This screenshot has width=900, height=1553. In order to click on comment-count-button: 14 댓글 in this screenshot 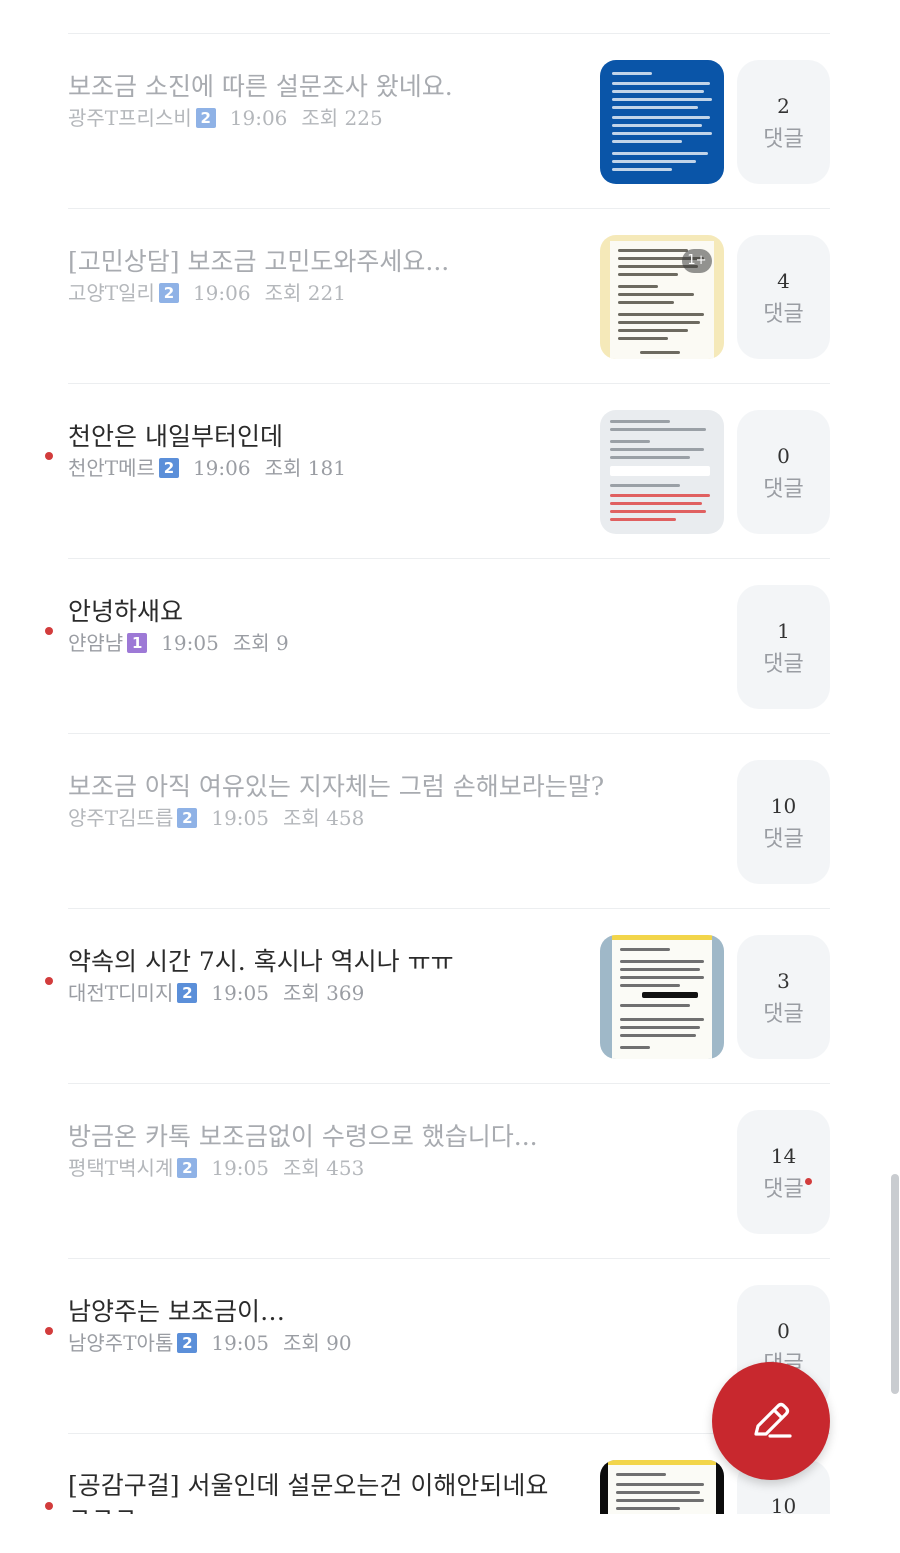, I will do `click(783, 1172)`.